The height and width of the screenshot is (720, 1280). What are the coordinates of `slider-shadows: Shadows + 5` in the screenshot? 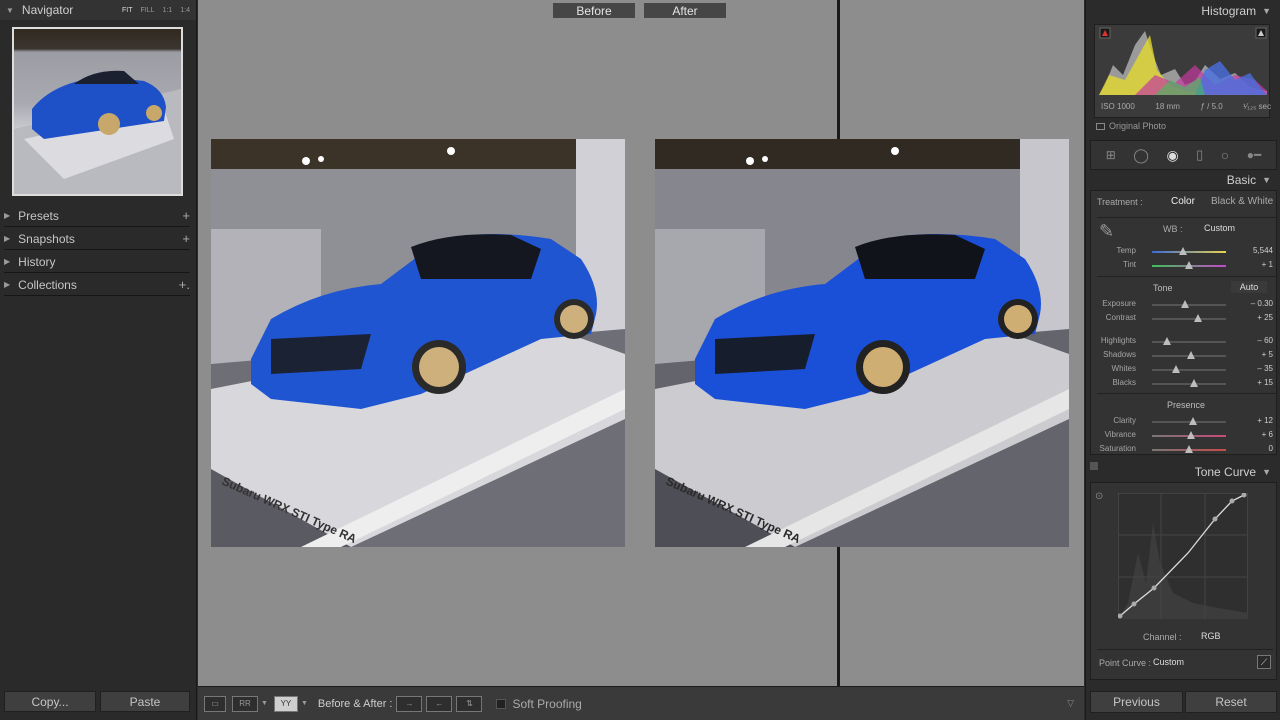 It's located at (1183, 355).